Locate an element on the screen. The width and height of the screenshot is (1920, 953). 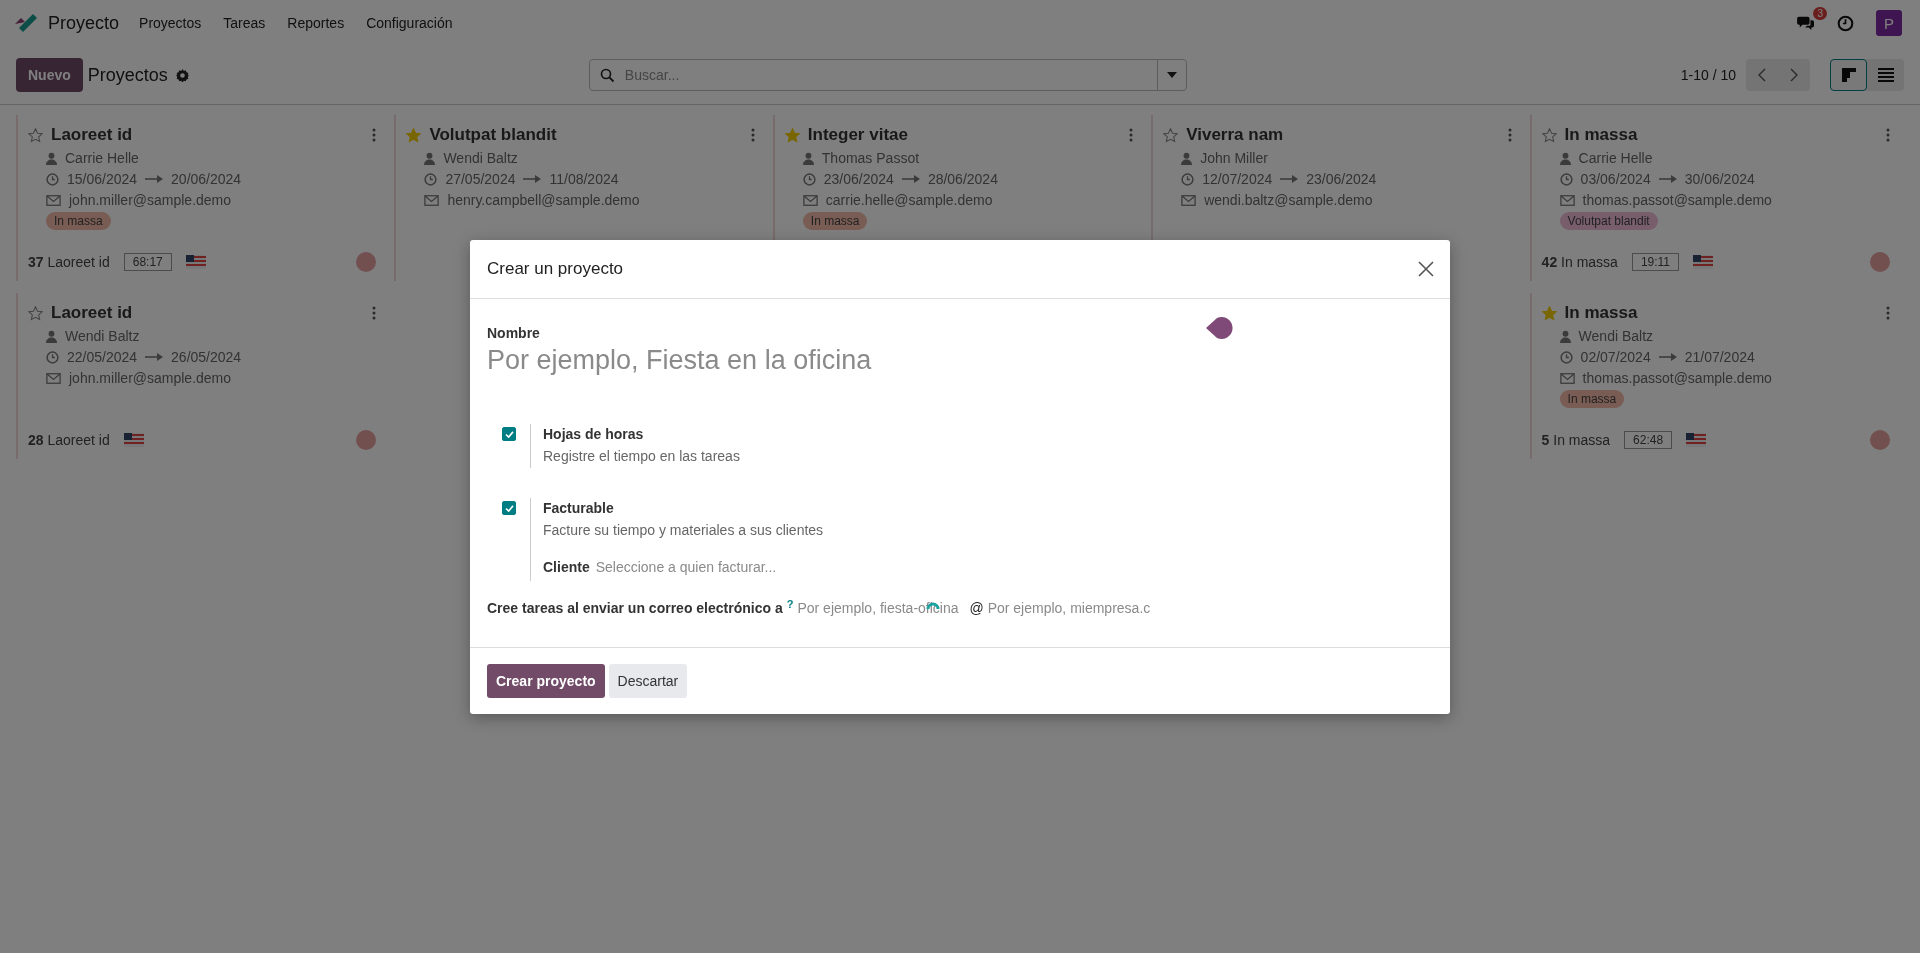
field-label: Nombre is located at coordinates (513, 333).